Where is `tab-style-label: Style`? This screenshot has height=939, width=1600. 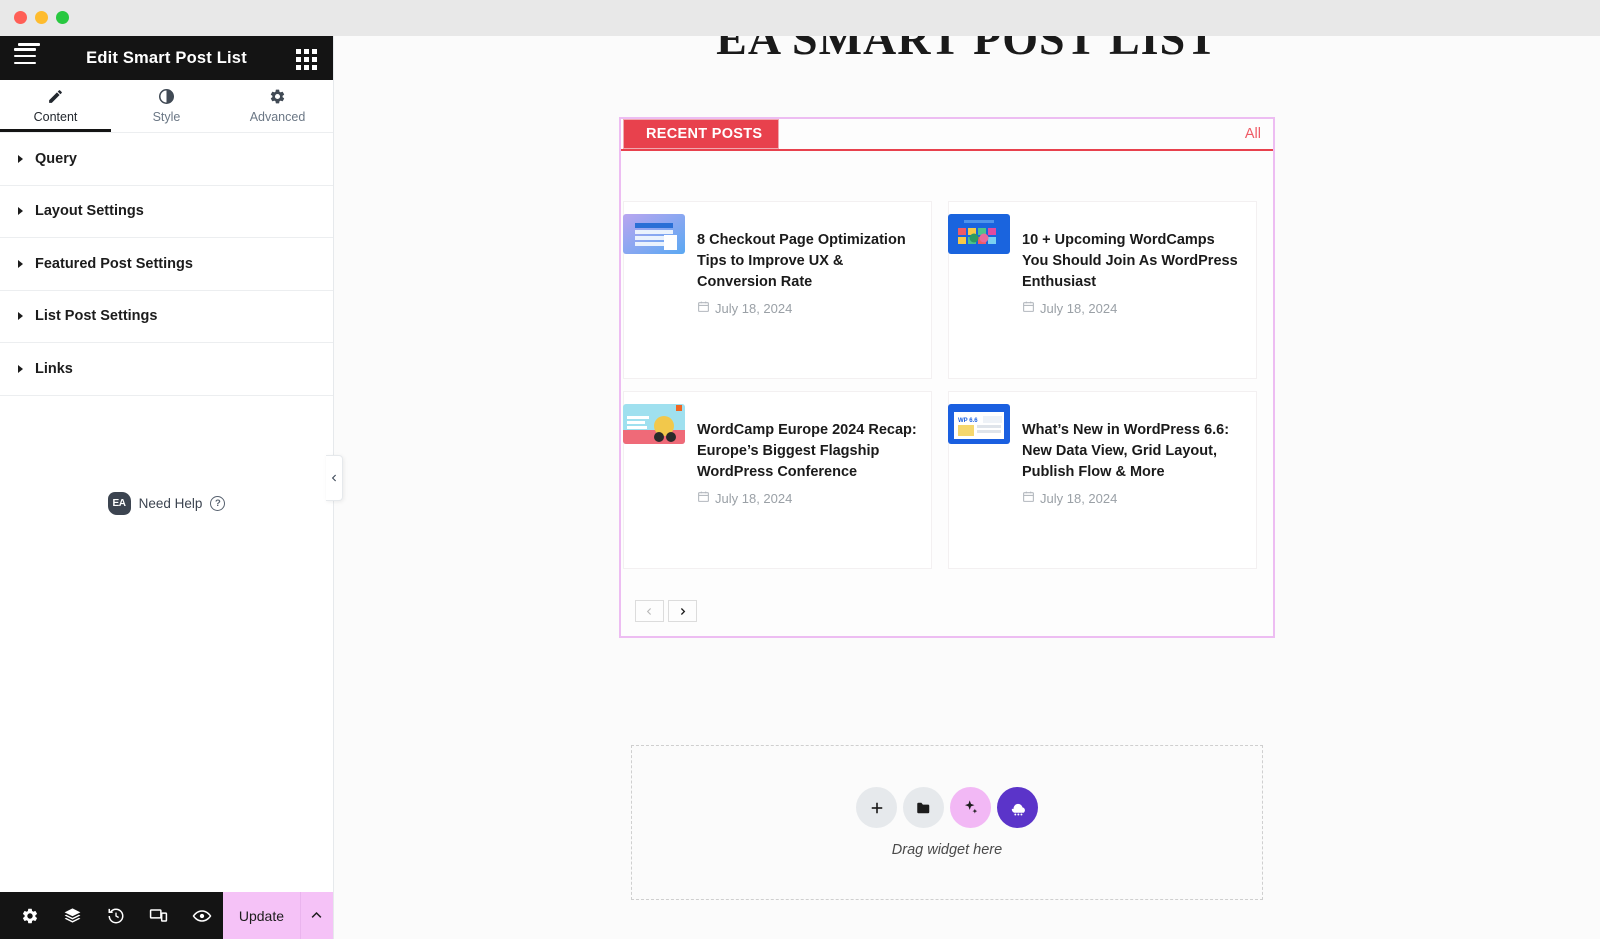 tab-style-label: Style is located at coordinates (166, 117).